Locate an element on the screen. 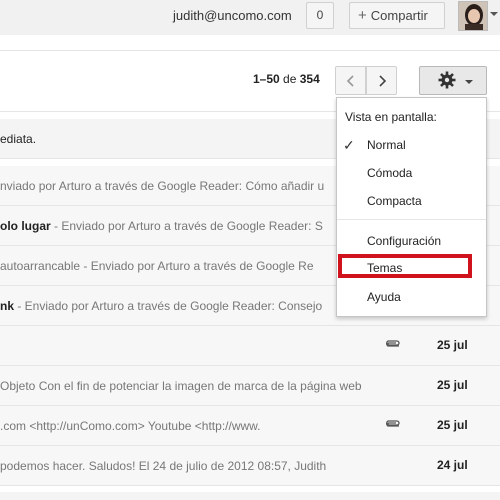 The height and width of the screenshot is (500, 500). avatar-photo-icon is located at coordinates (473, 16).